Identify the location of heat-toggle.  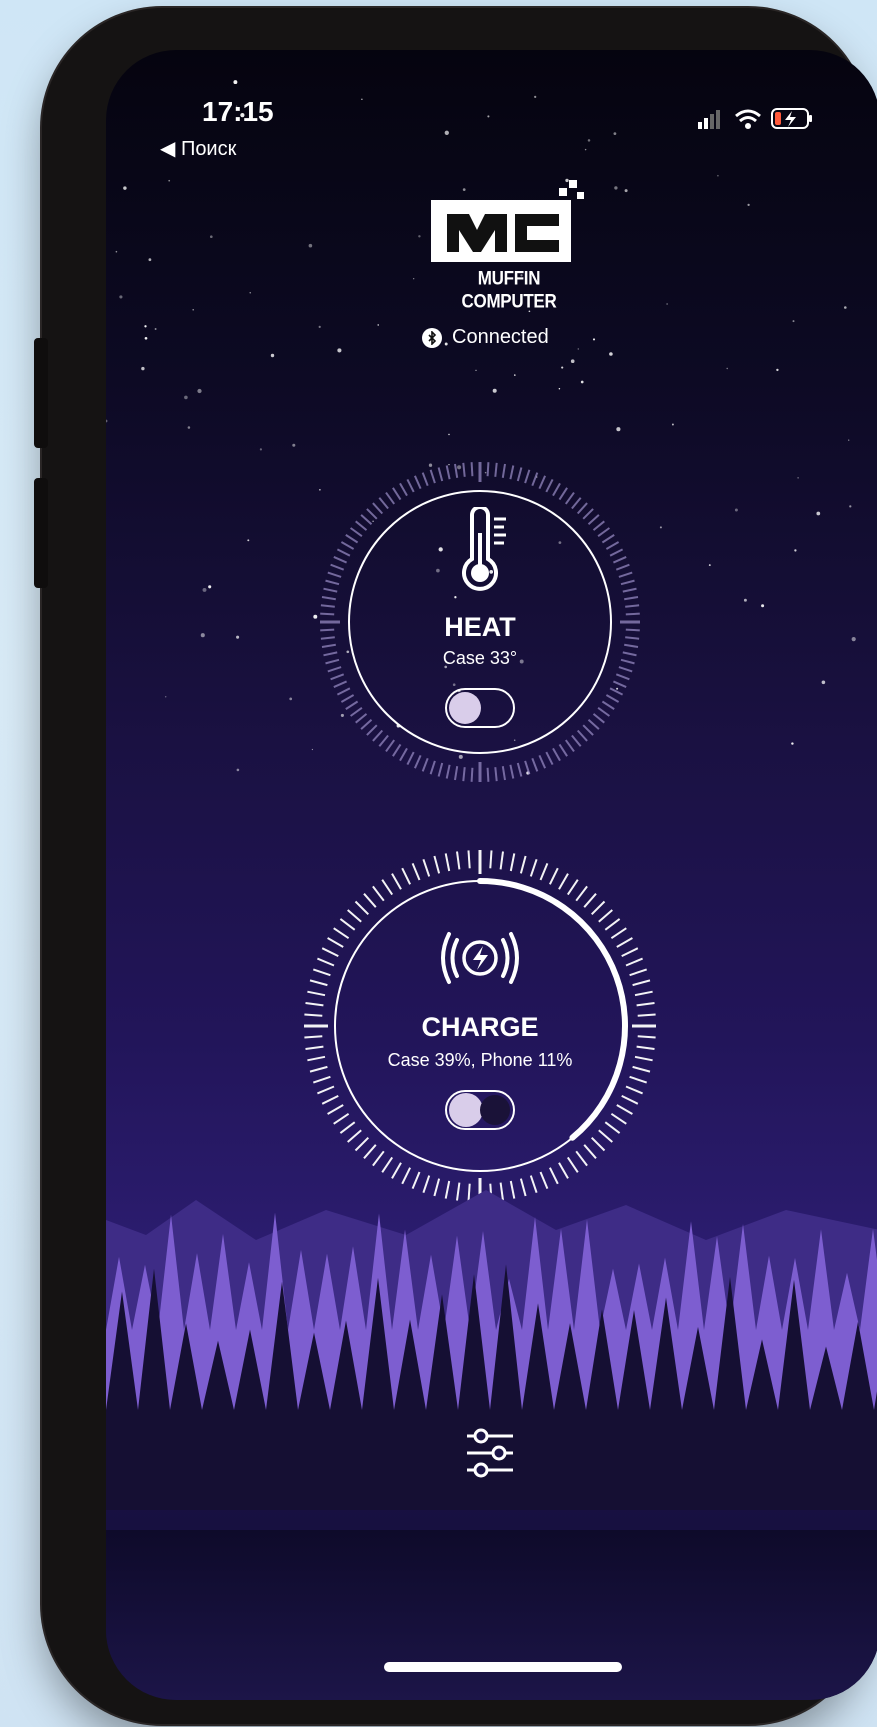
(480, 708).